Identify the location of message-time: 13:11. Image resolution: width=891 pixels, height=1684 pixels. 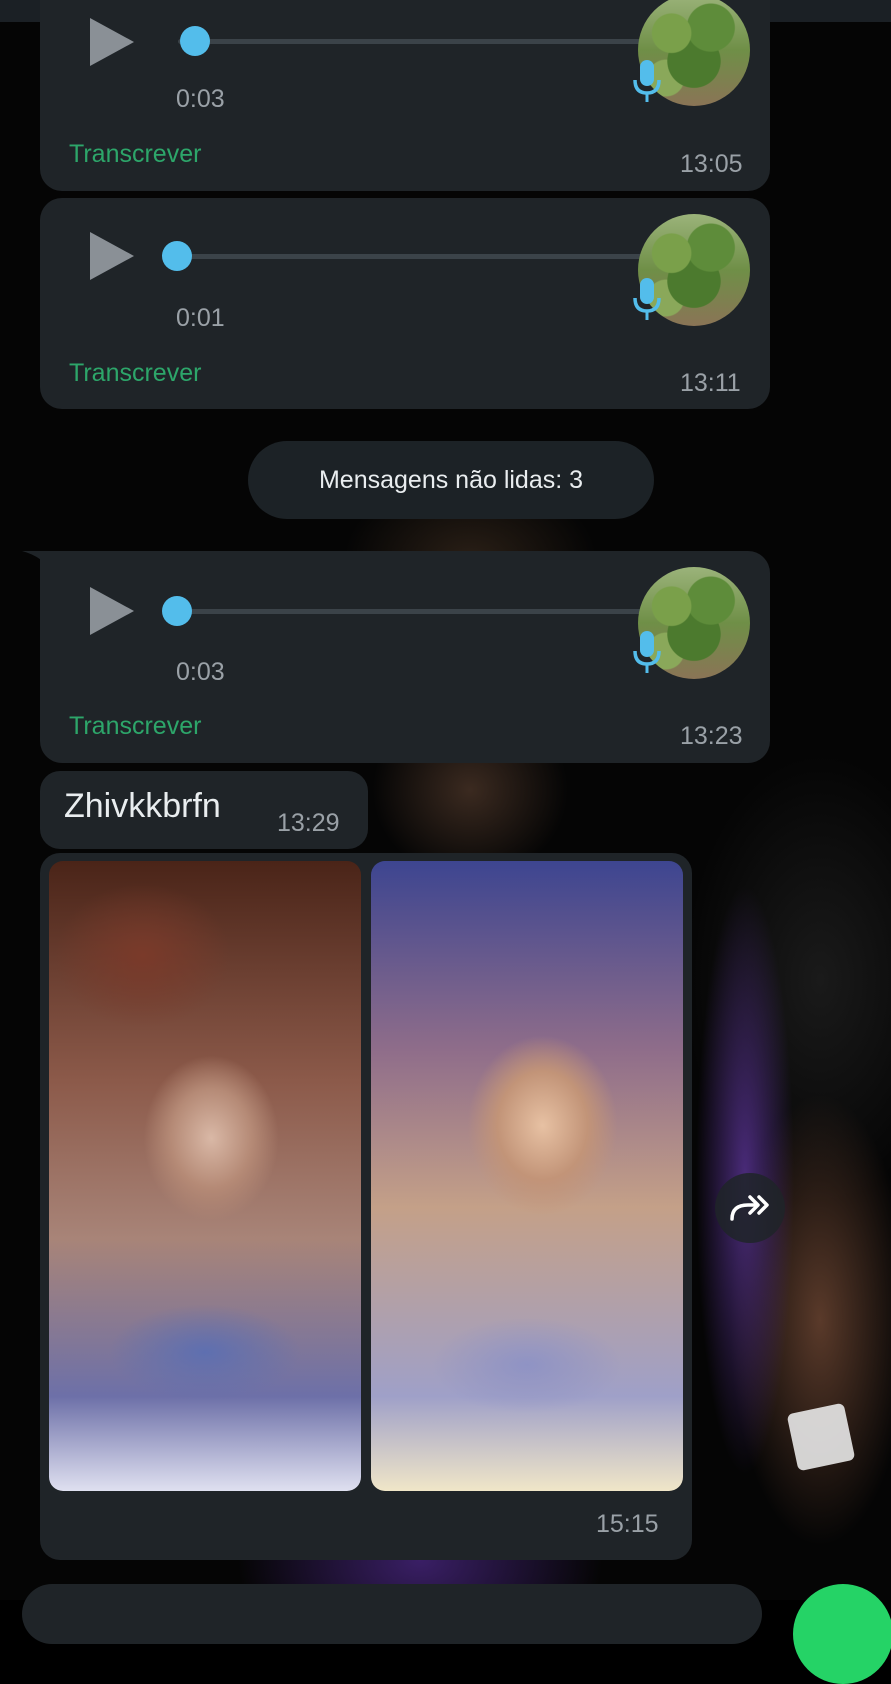
(710, 383).